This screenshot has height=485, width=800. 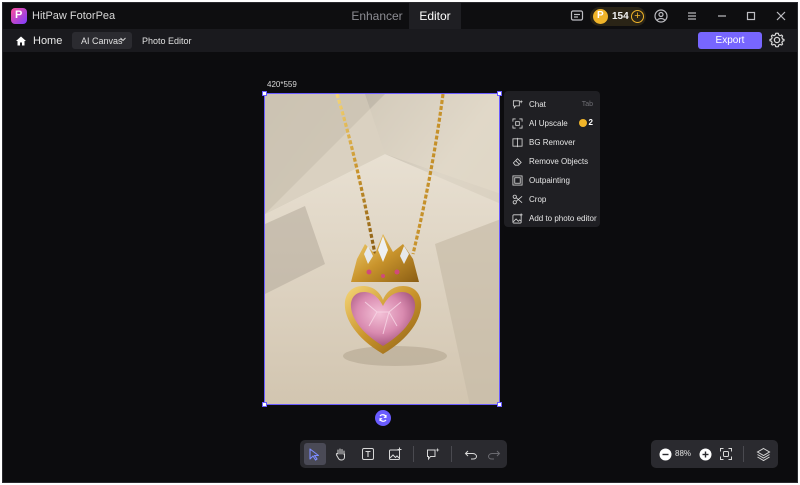 I want to click on menu-item-label: AI Upscale, so click(x=548, y=123).